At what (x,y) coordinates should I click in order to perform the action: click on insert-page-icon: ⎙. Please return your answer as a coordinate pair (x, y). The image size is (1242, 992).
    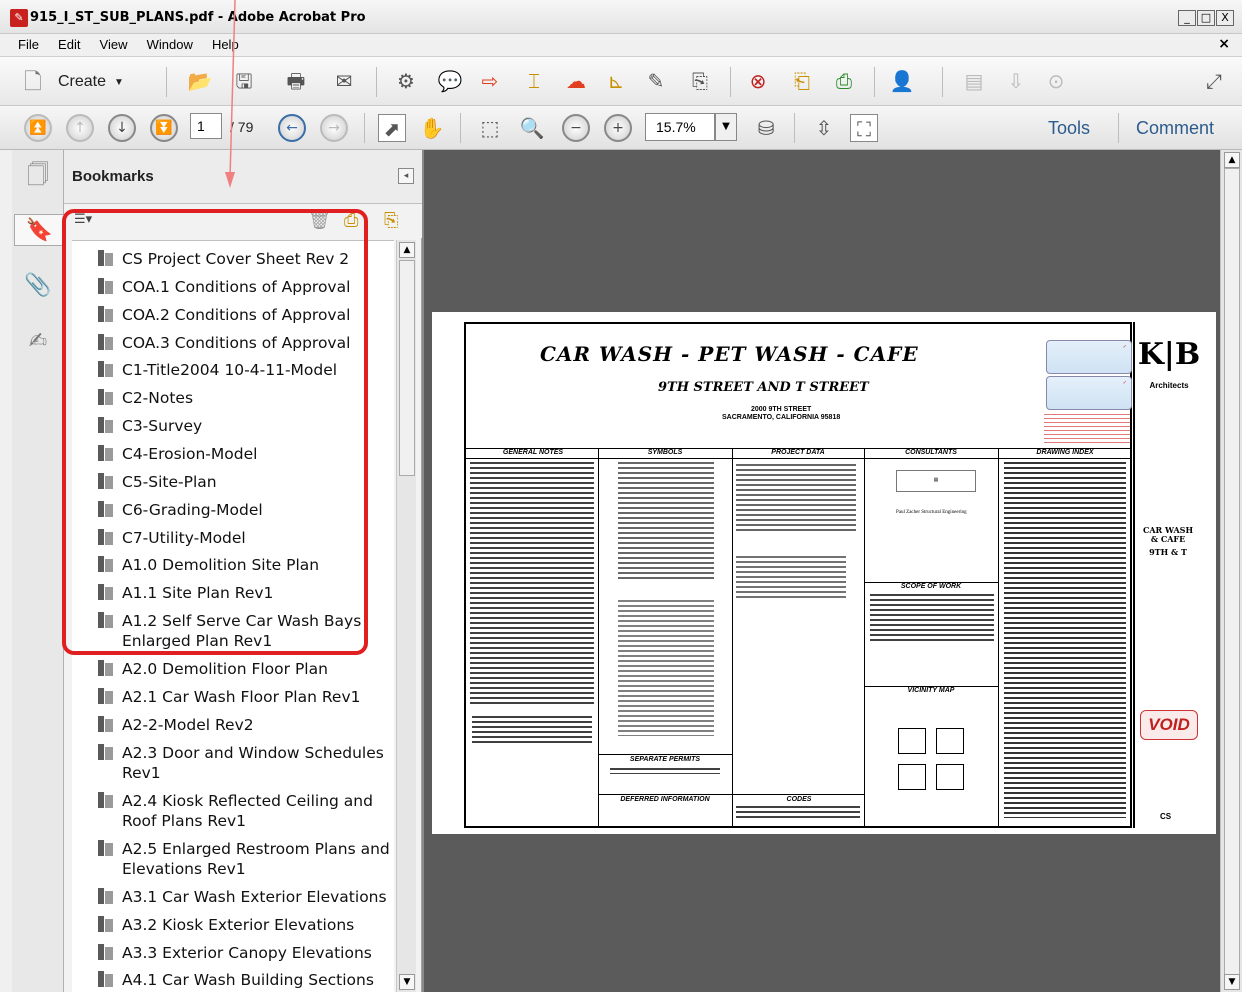
    Looking at the image, I should click on (844, 81).